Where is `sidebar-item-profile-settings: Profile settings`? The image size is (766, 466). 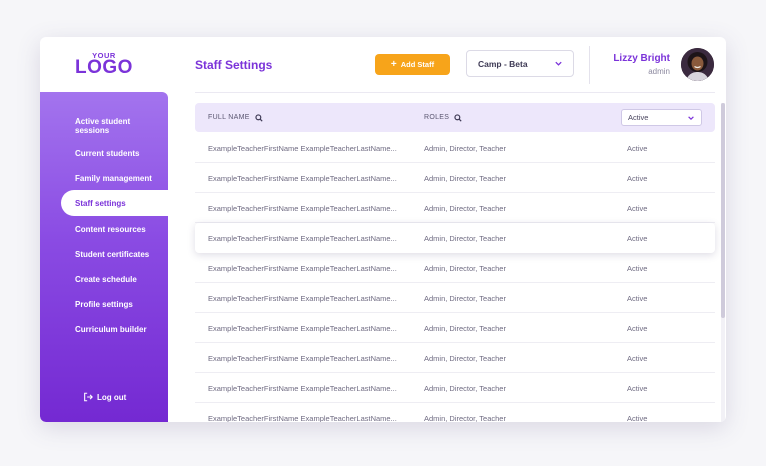
sidebar-item-profile-settings: Profile settings is located at coordinates (114, 304).